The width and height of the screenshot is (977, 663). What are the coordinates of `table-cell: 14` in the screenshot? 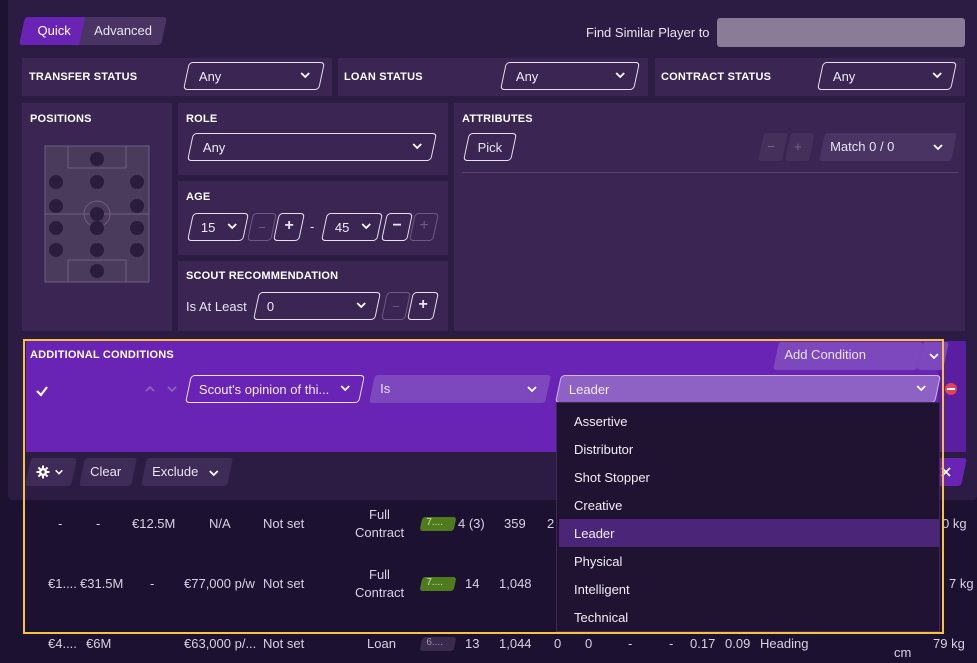 It's located at (472, 583).